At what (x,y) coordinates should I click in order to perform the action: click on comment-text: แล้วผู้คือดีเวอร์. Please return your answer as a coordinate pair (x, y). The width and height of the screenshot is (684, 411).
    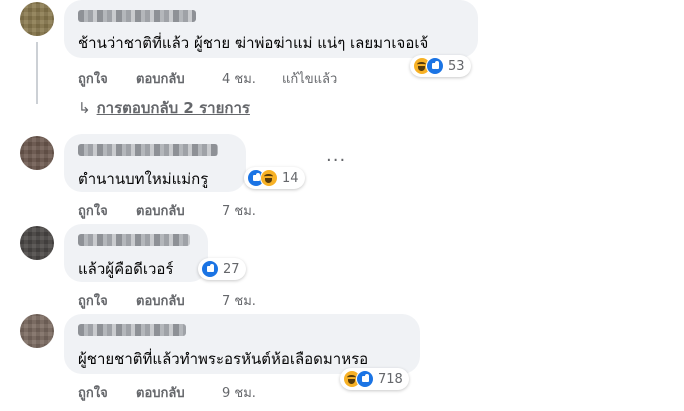
    Looking at the image, I should click on (126, 269).